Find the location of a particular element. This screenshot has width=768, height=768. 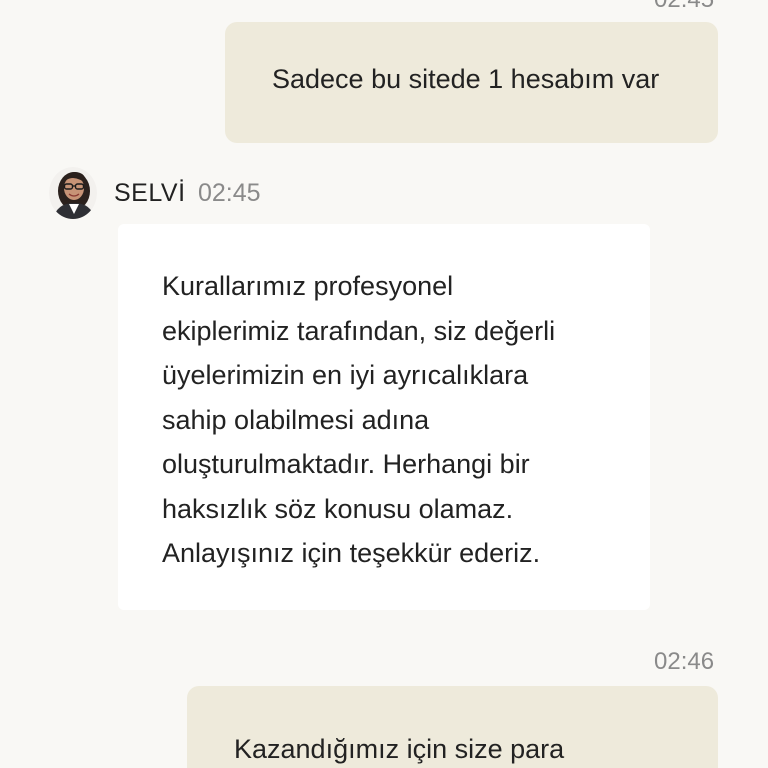

message-text-line: üyelerimizin en iyi ayrıcalıklara is located at coordinates (345, 375).